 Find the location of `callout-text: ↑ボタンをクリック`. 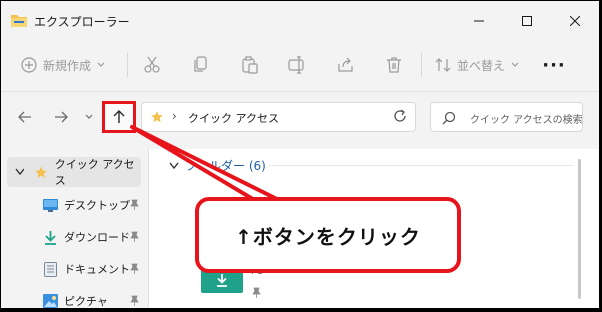

callout-text: ↑ボタンをクリック is located at coordinates (328, 236).